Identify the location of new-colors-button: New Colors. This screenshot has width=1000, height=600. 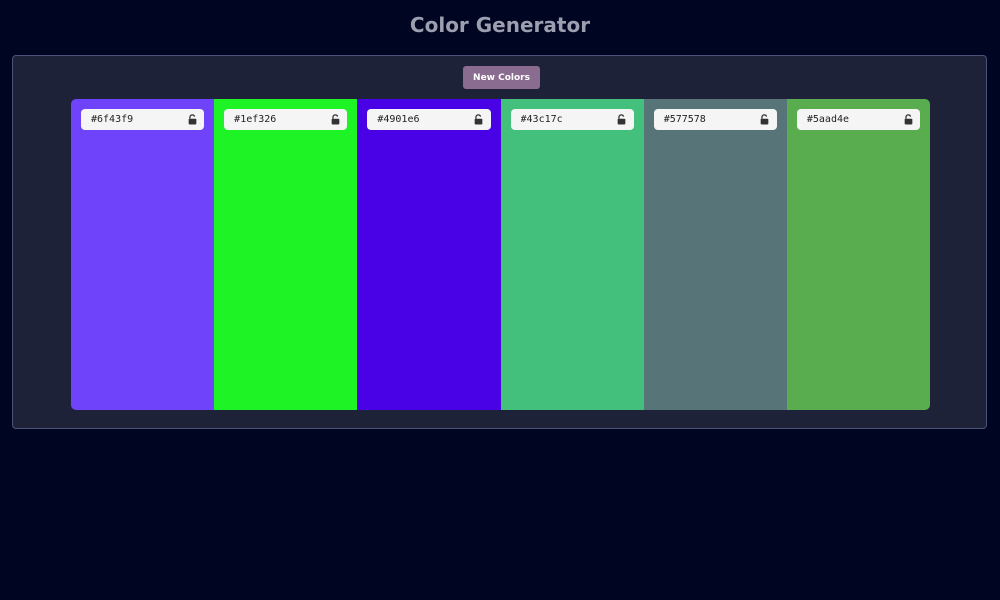
(501, 77).